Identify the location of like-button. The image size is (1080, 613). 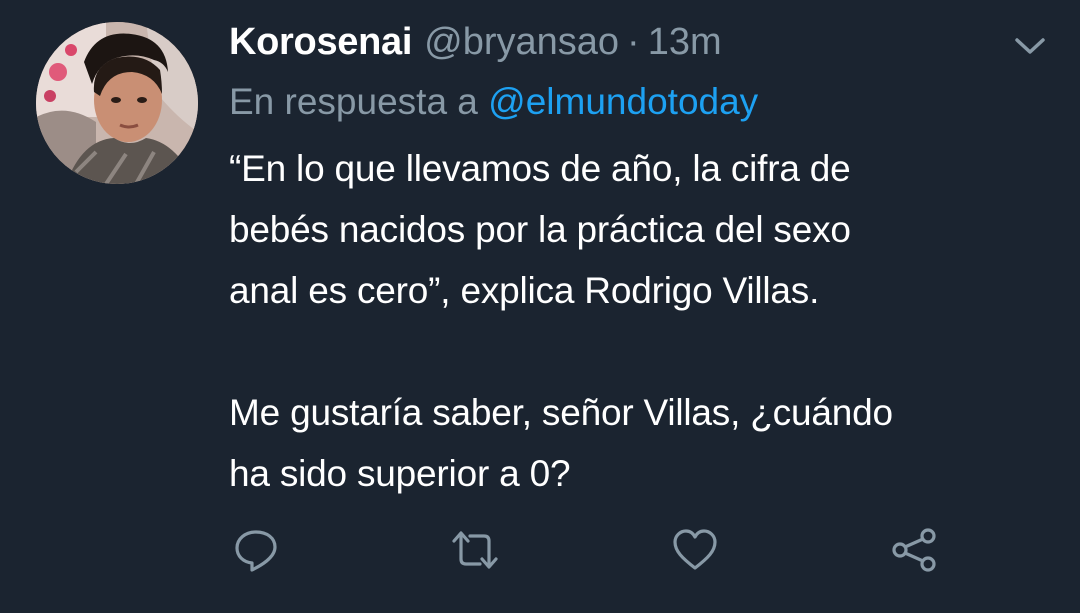
(695, 550).